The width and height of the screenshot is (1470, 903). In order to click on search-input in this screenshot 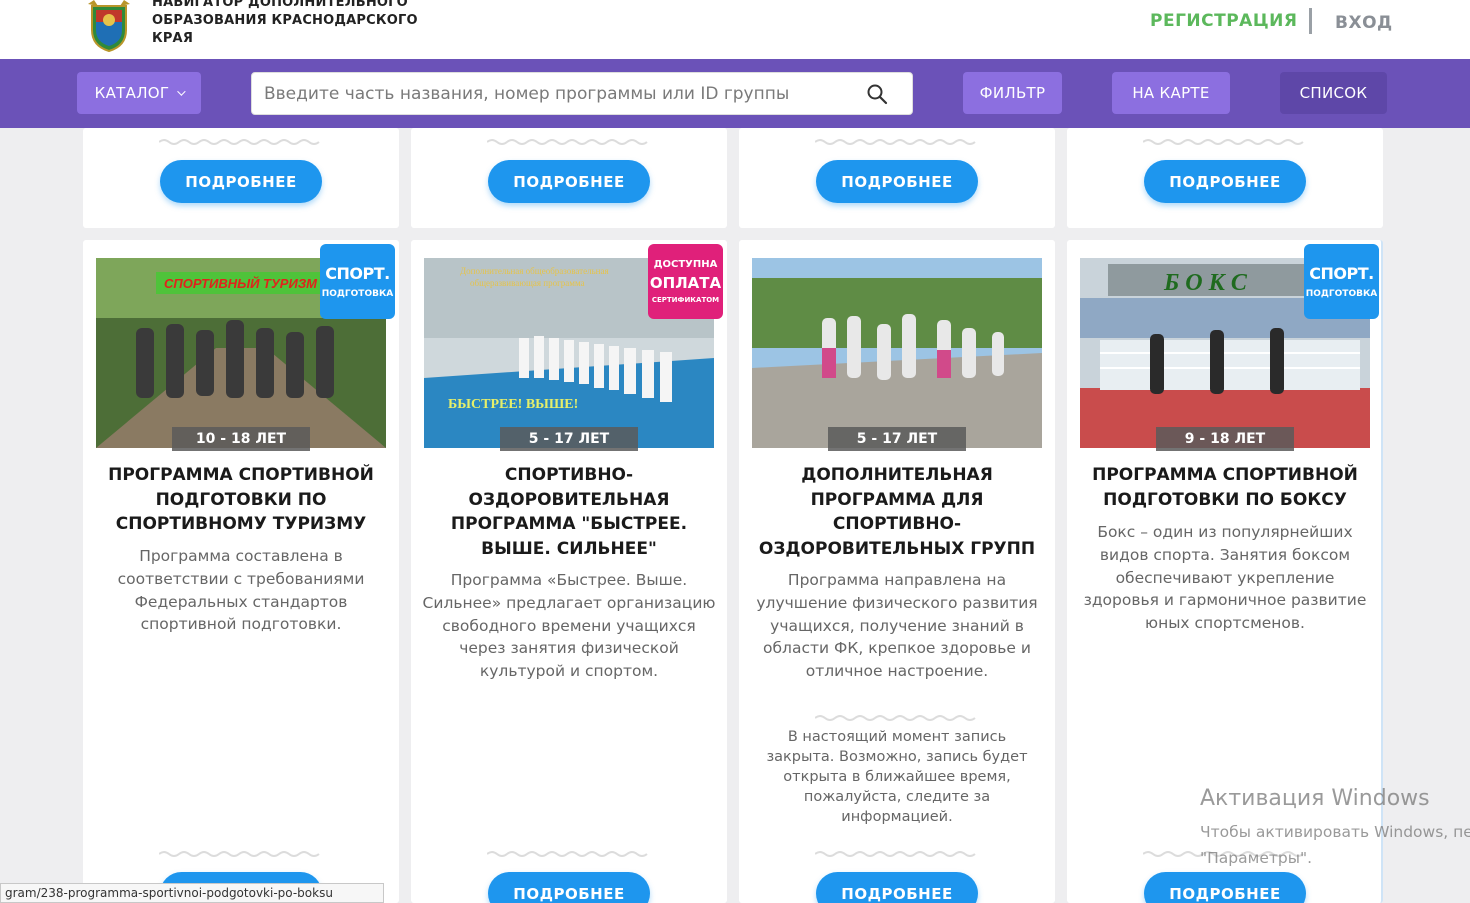, I will do `click(559, 94)`.